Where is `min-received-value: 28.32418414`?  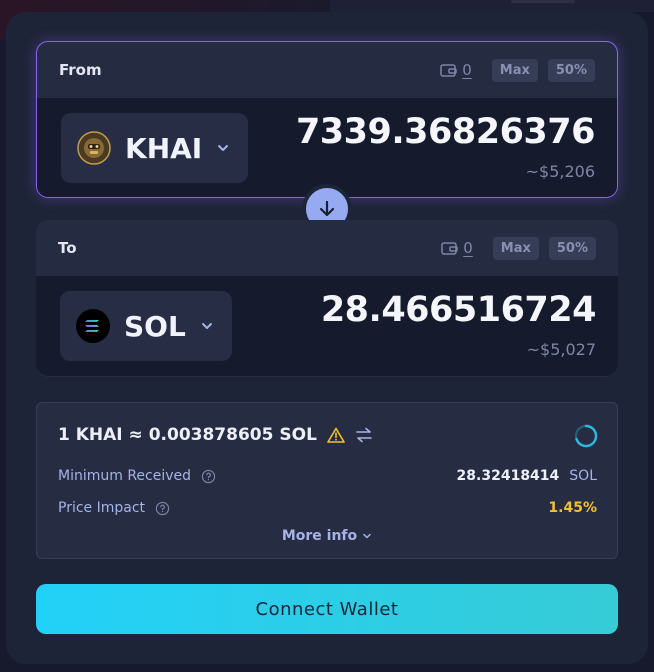
min-received-value: 28.32418414 is located at coordinates (508, 476).